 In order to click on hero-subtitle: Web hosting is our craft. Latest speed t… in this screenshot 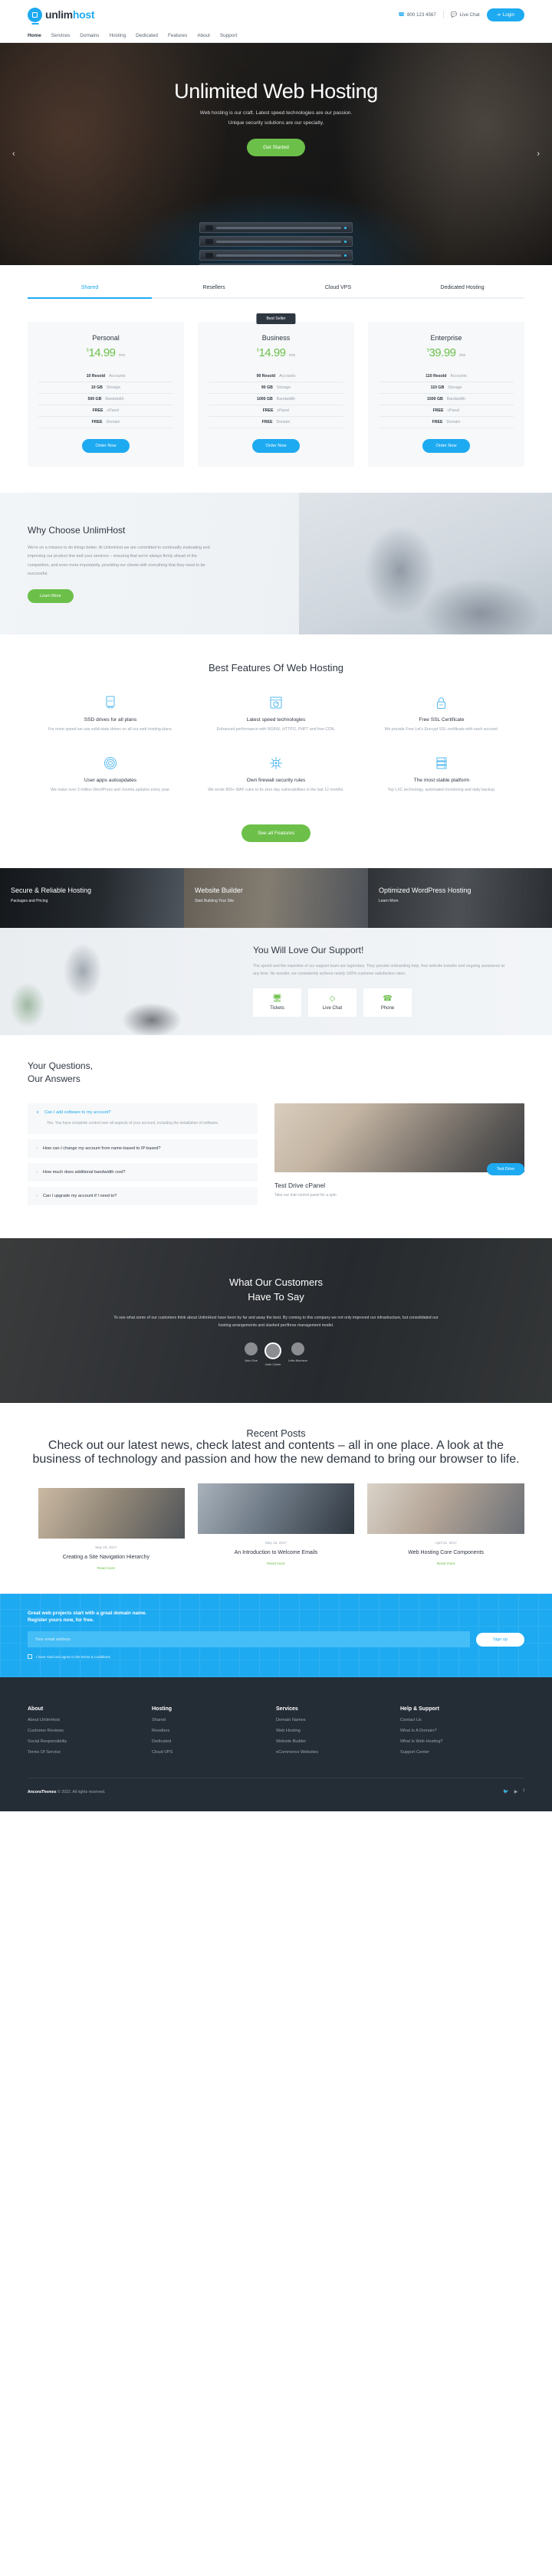, I will do `click(276, 119)`.